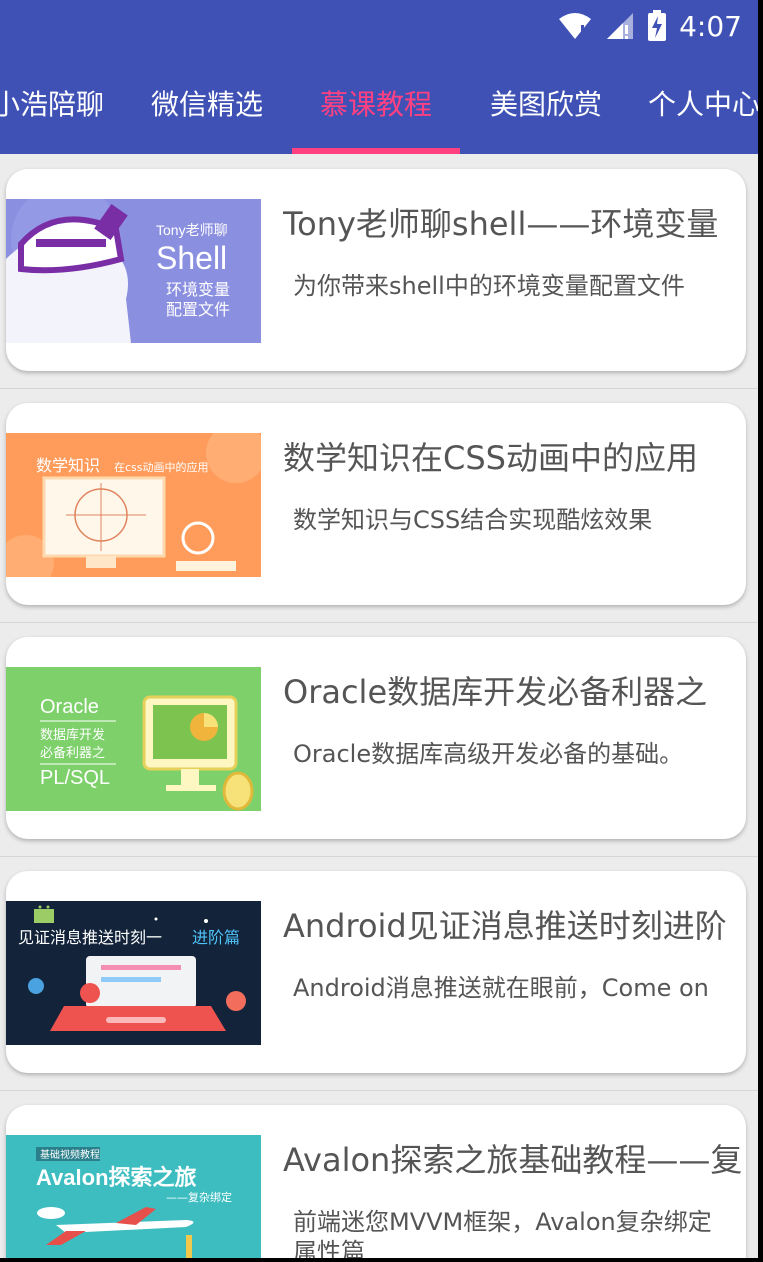 Image resolution: width=763 pixels, height=1262 pixels. Describe the element at coordinates (75, 778) in the screenshot. I see `svg-text: PL/SQL` at that location.